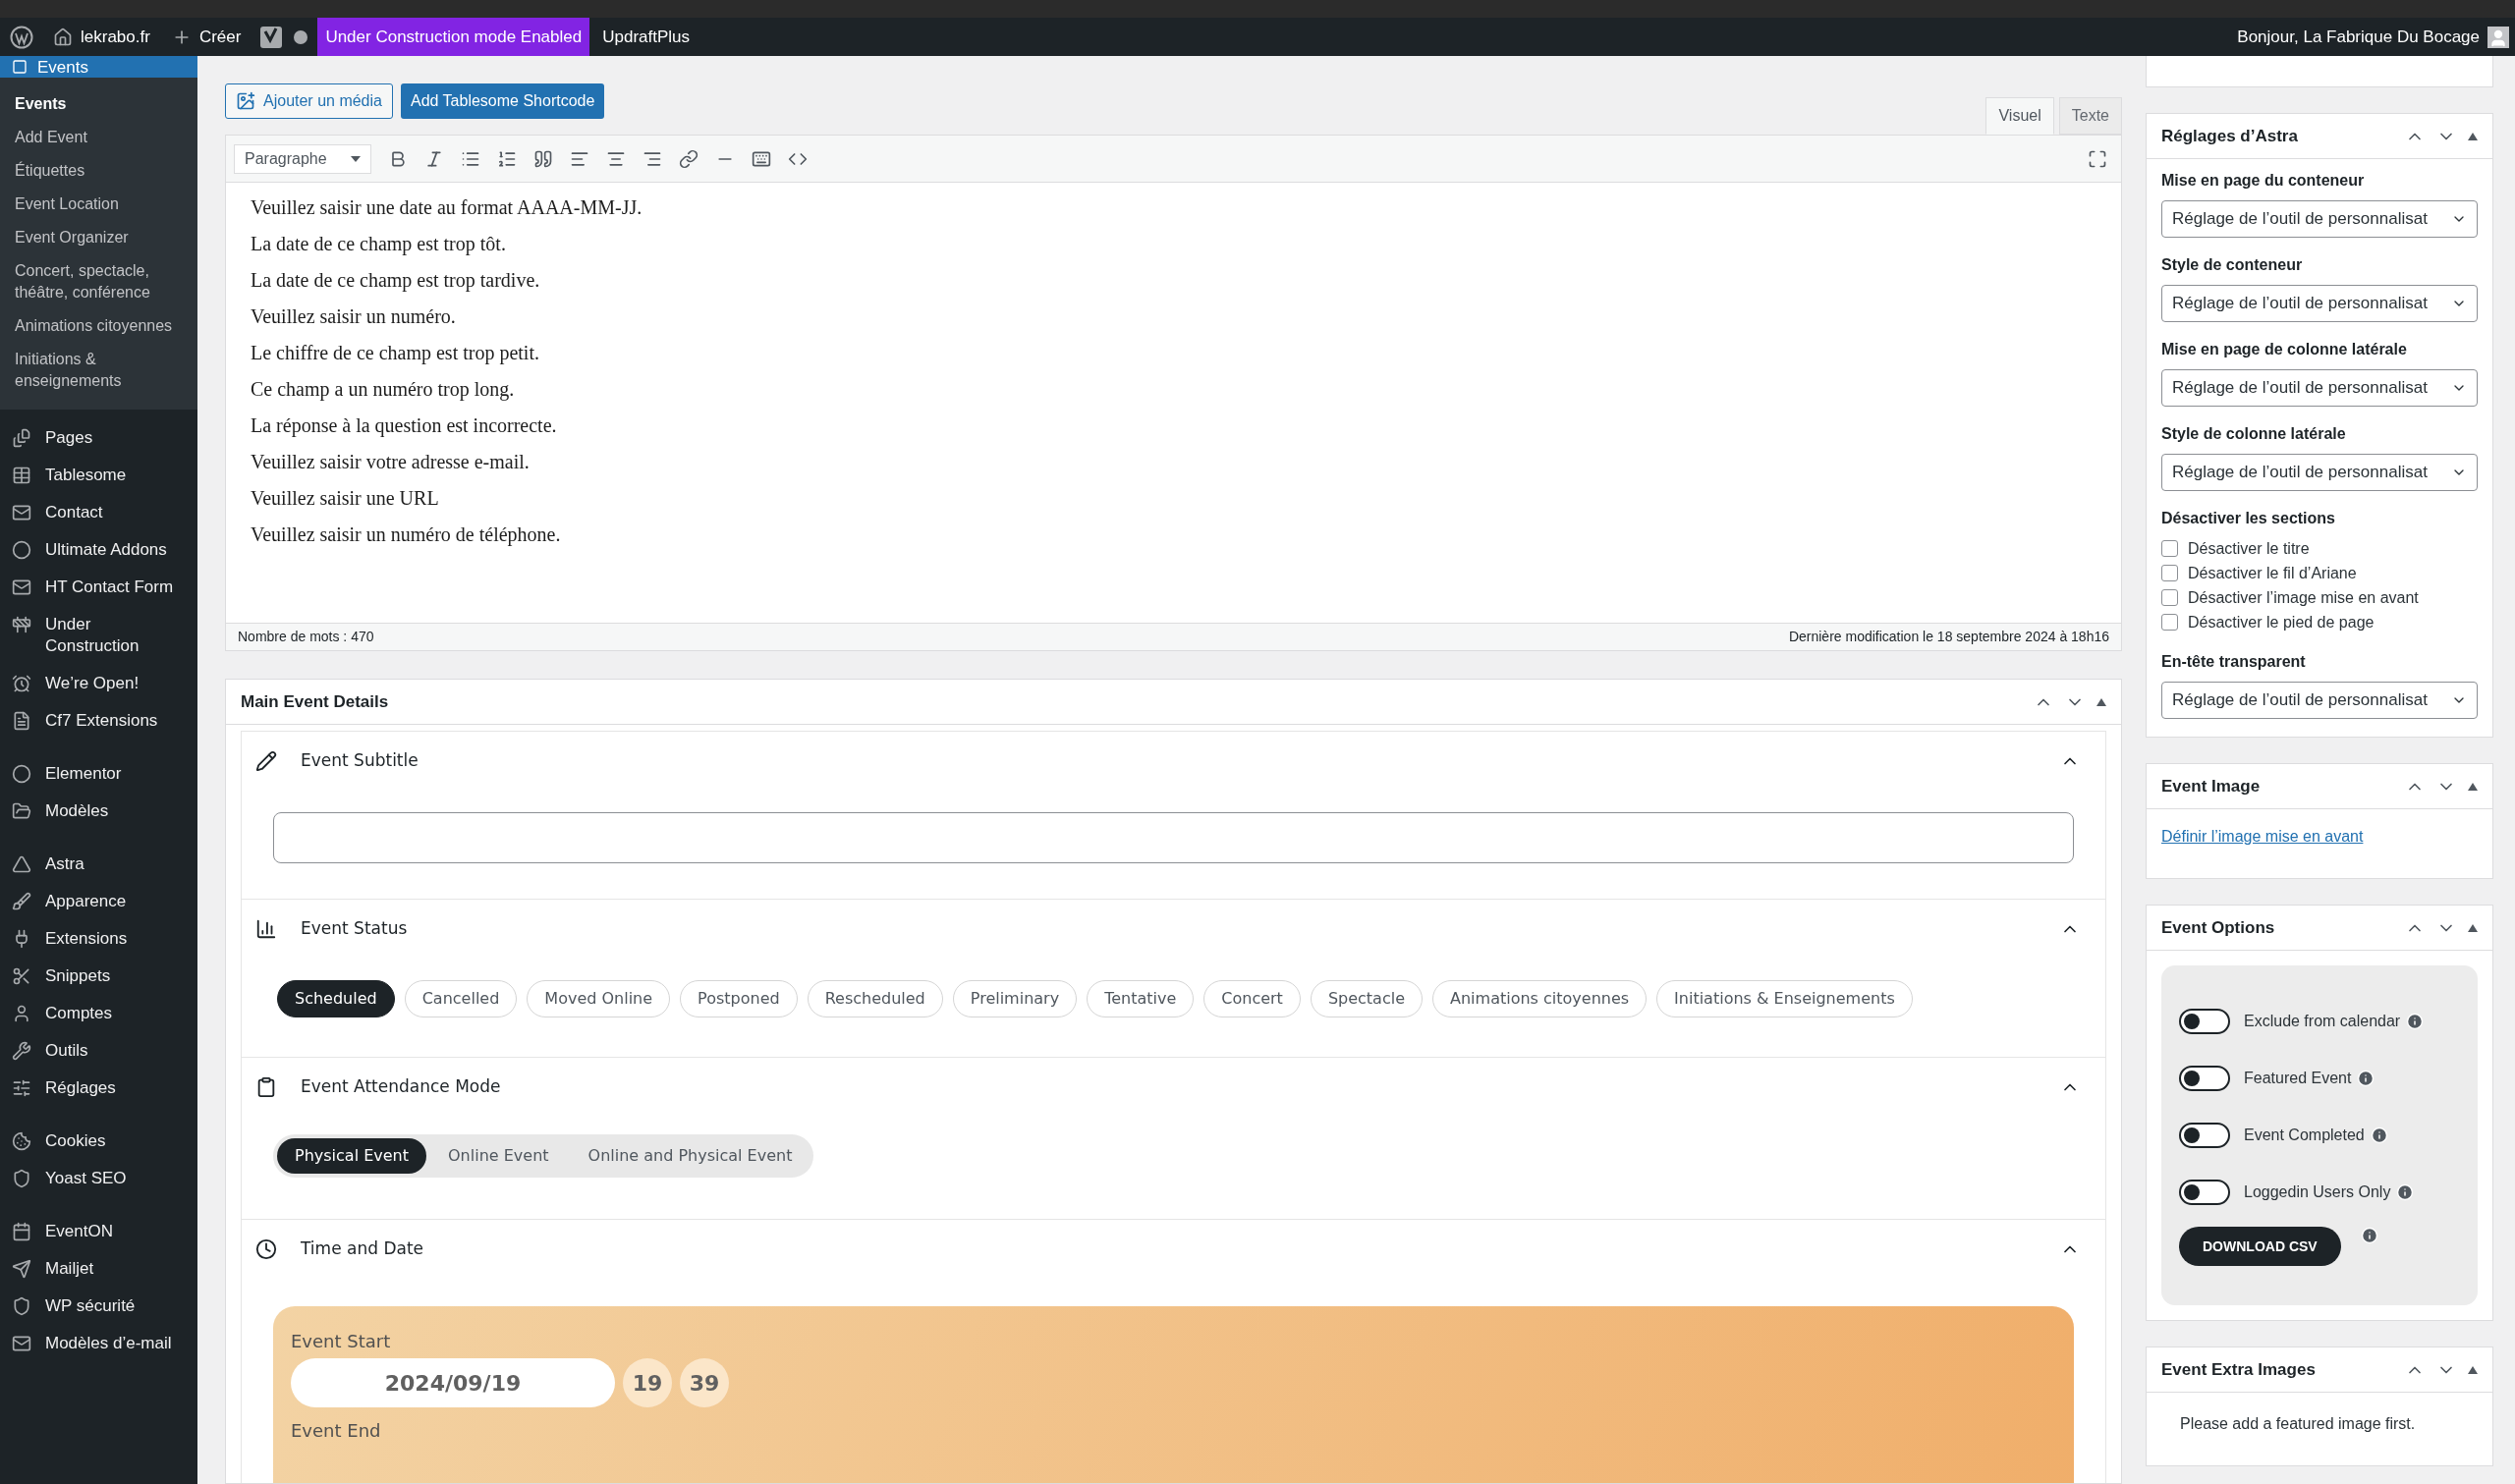  I want to click on submenu-item: Concert, spectacle, théâtre, conférence, so click(98, 281).